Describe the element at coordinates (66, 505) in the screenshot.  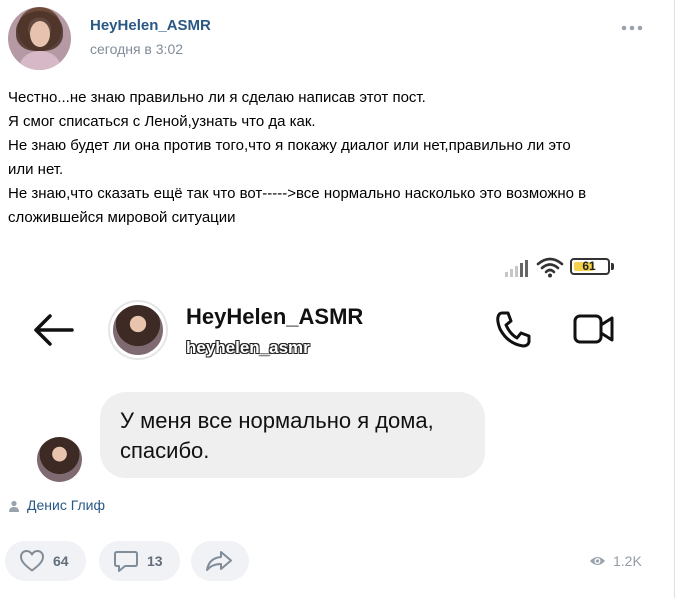
I see `signer-name: Денис Глиф` at that location.